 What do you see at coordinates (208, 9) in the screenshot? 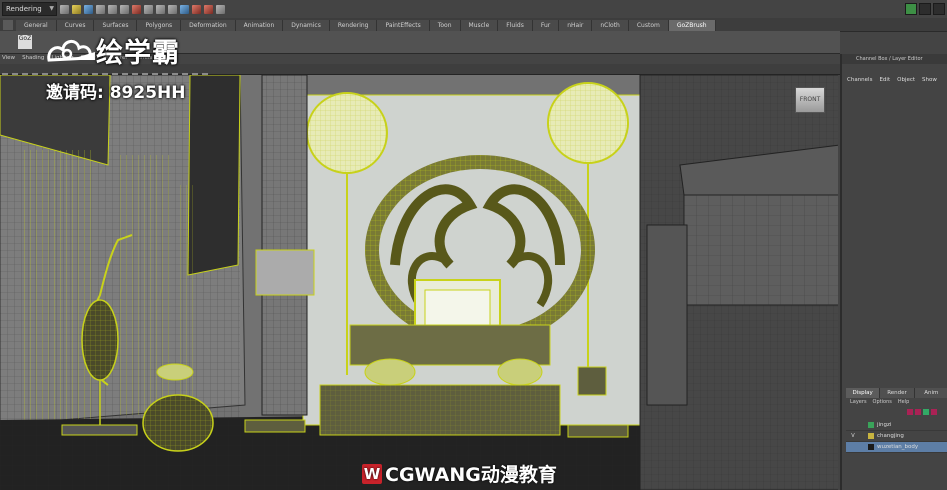
I see `ipr-render-icon` at bounding box center [208, 9].